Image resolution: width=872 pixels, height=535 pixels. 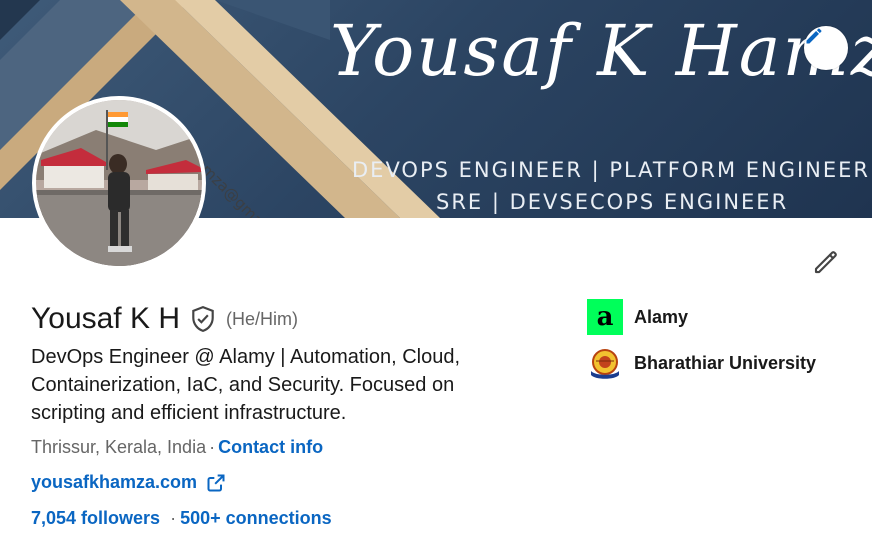 I want to click on edit-intro-button, so click(x=826, y=262).